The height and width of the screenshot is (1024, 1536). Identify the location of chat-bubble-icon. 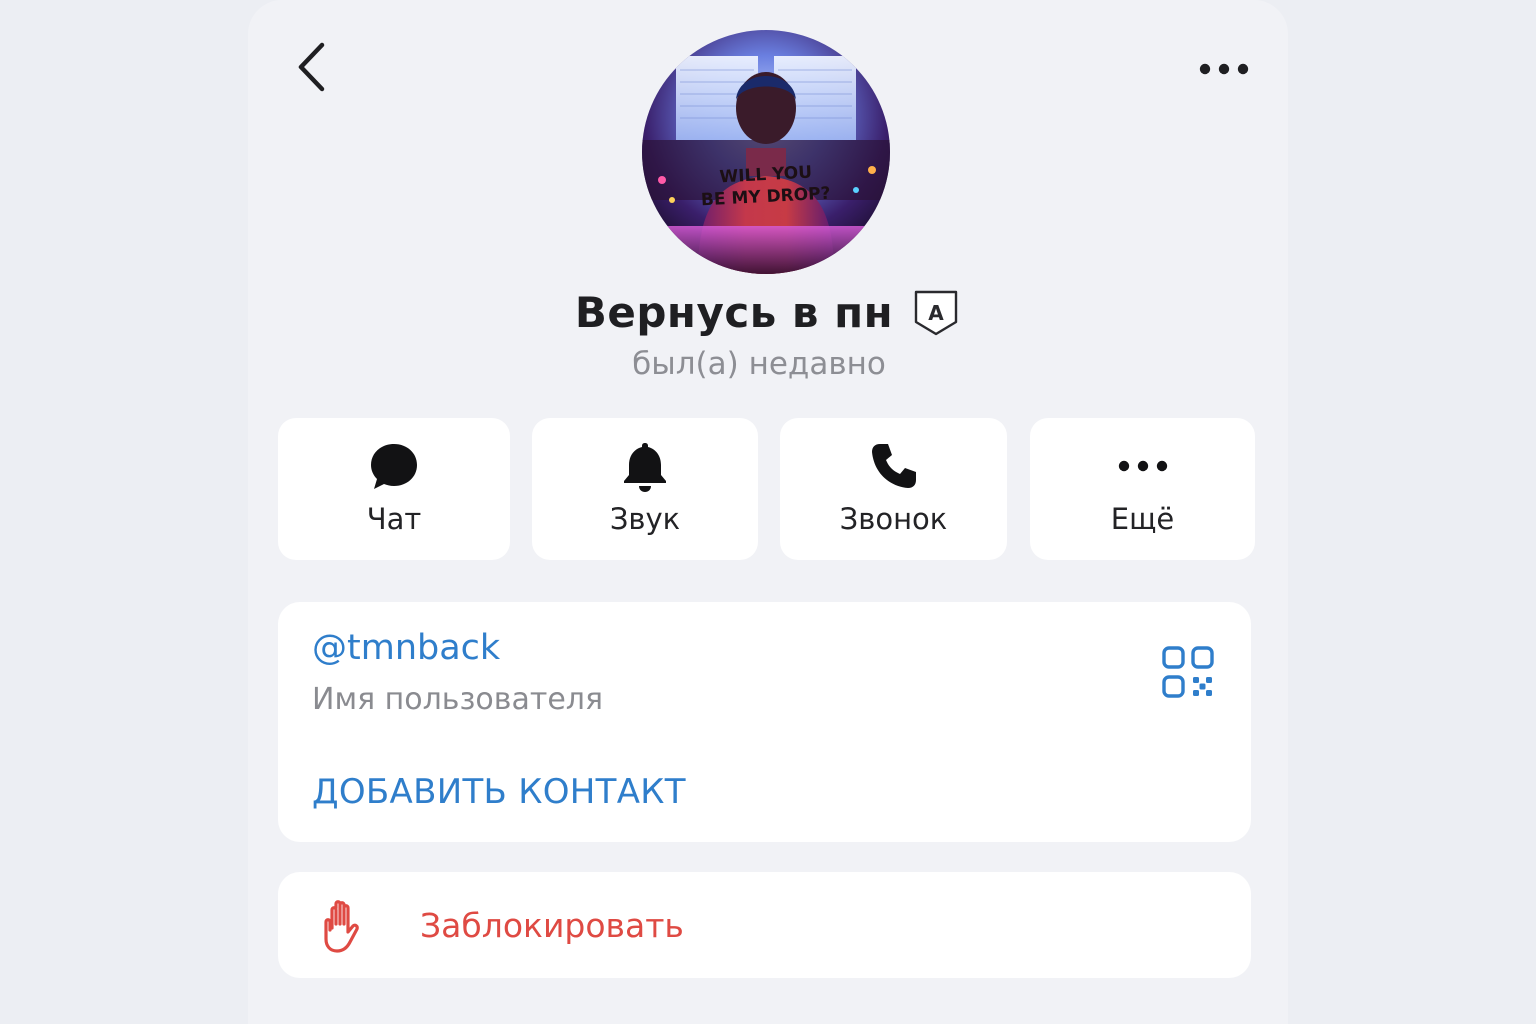
(394, 466).